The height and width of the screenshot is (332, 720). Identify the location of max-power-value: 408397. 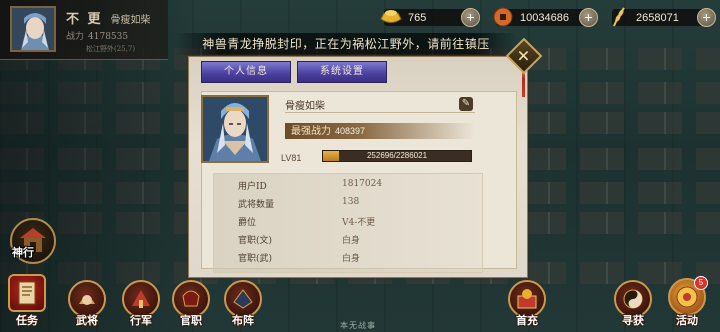
(350, 131).